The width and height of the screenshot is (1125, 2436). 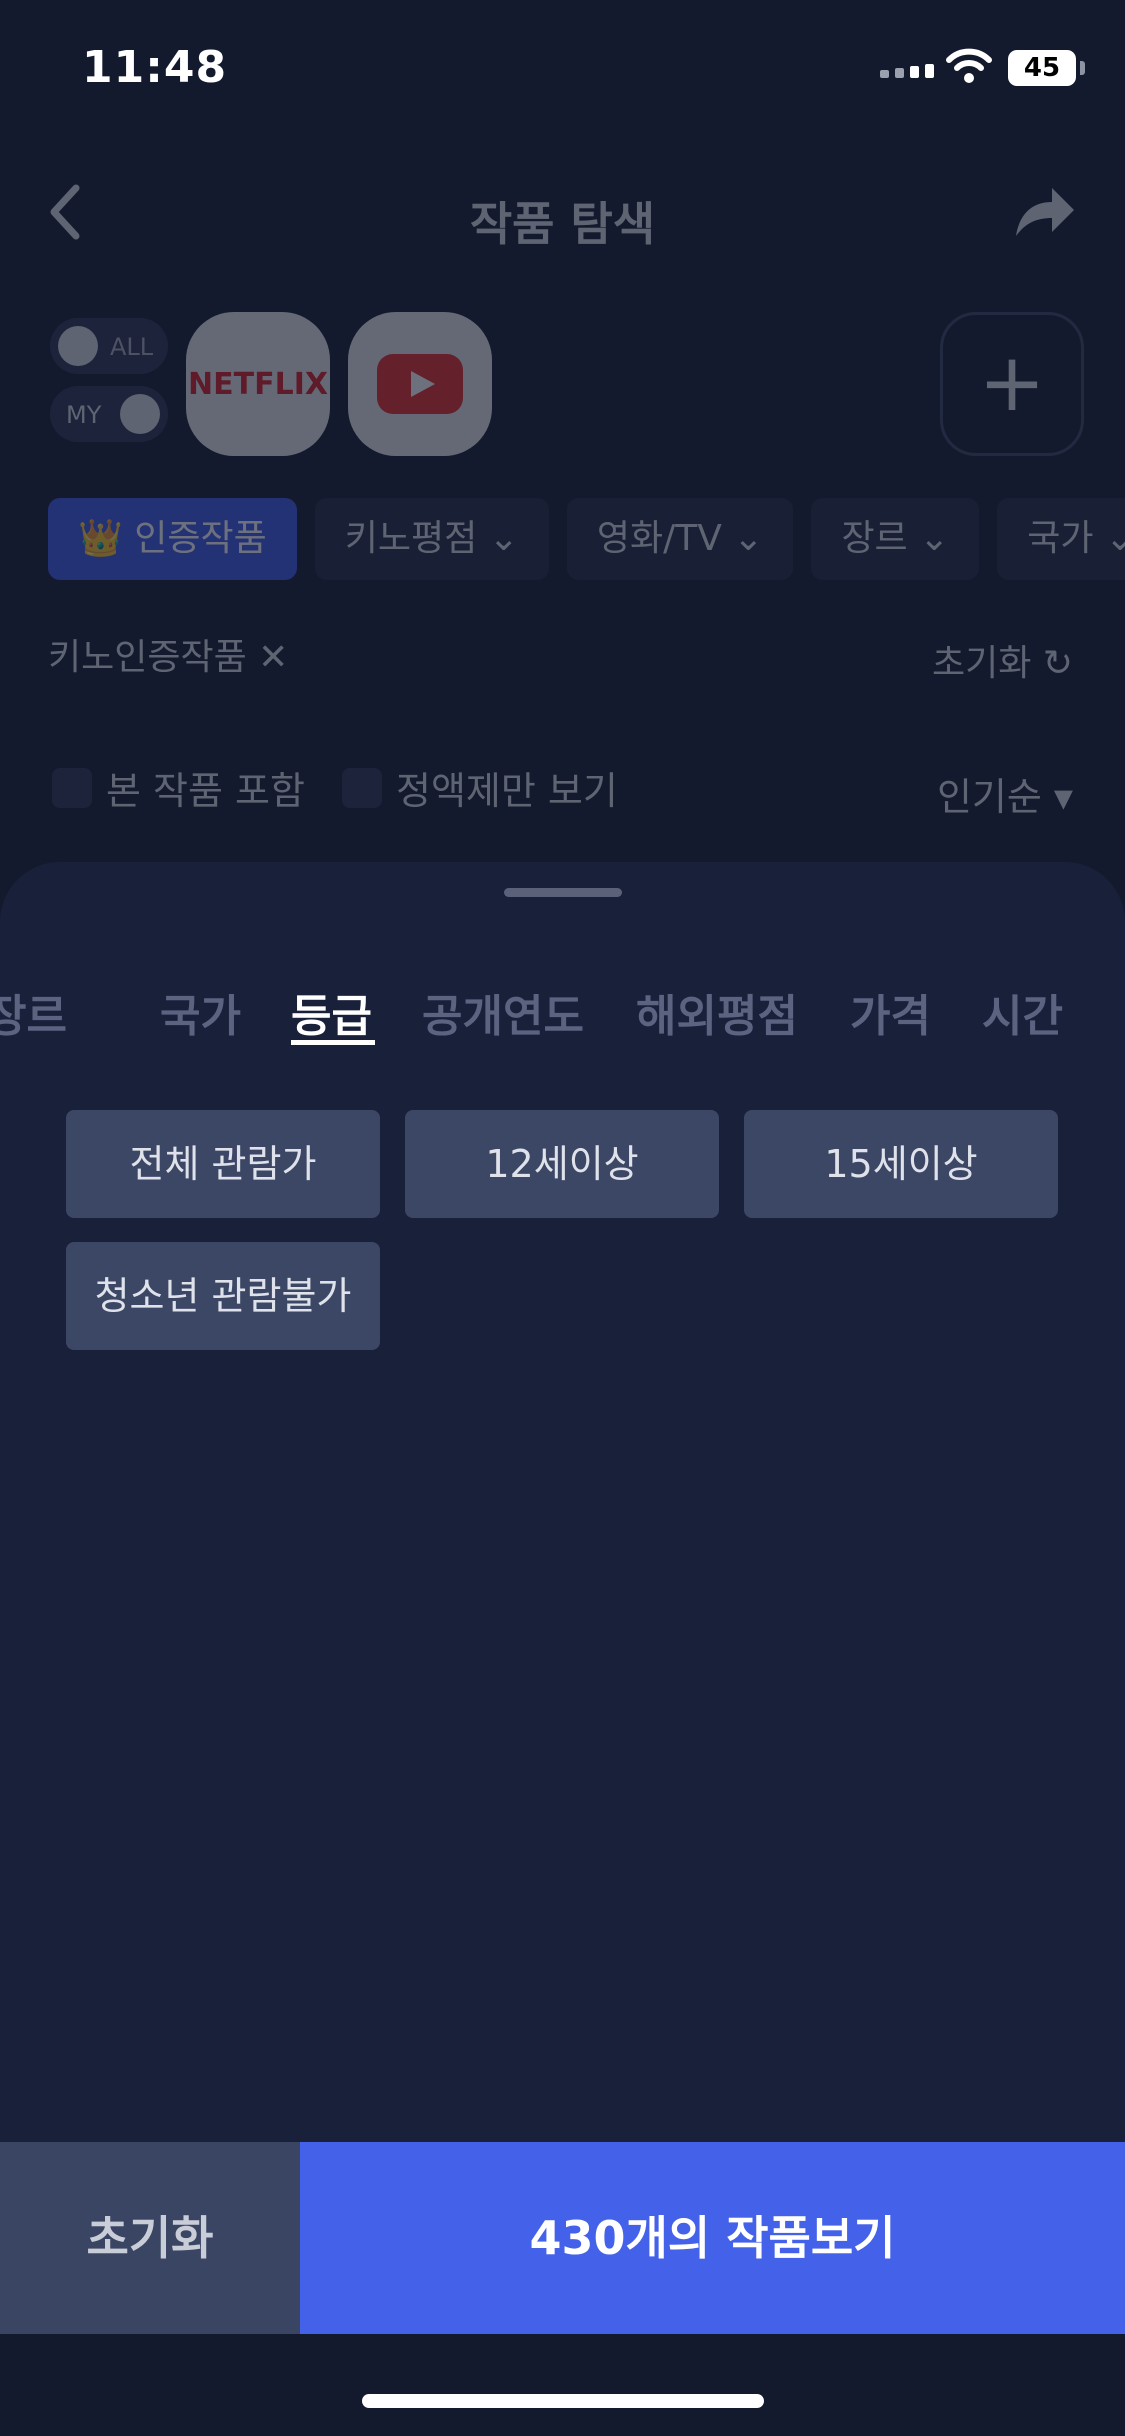 I want to click on netflix-logo-button: NETFLIX, so click(x=258, y=384).